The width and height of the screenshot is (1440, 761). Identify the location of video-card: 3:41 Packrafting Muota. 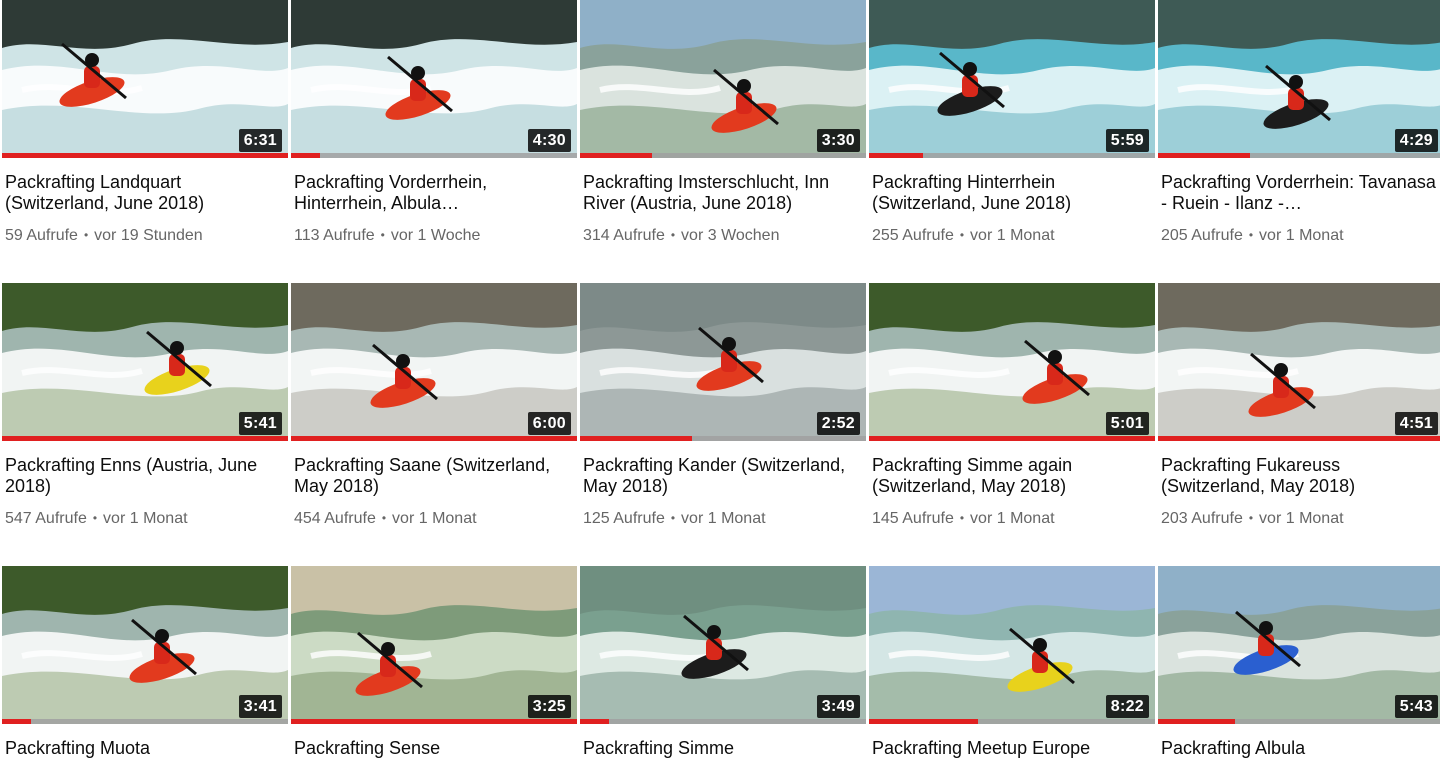
(145, 662).